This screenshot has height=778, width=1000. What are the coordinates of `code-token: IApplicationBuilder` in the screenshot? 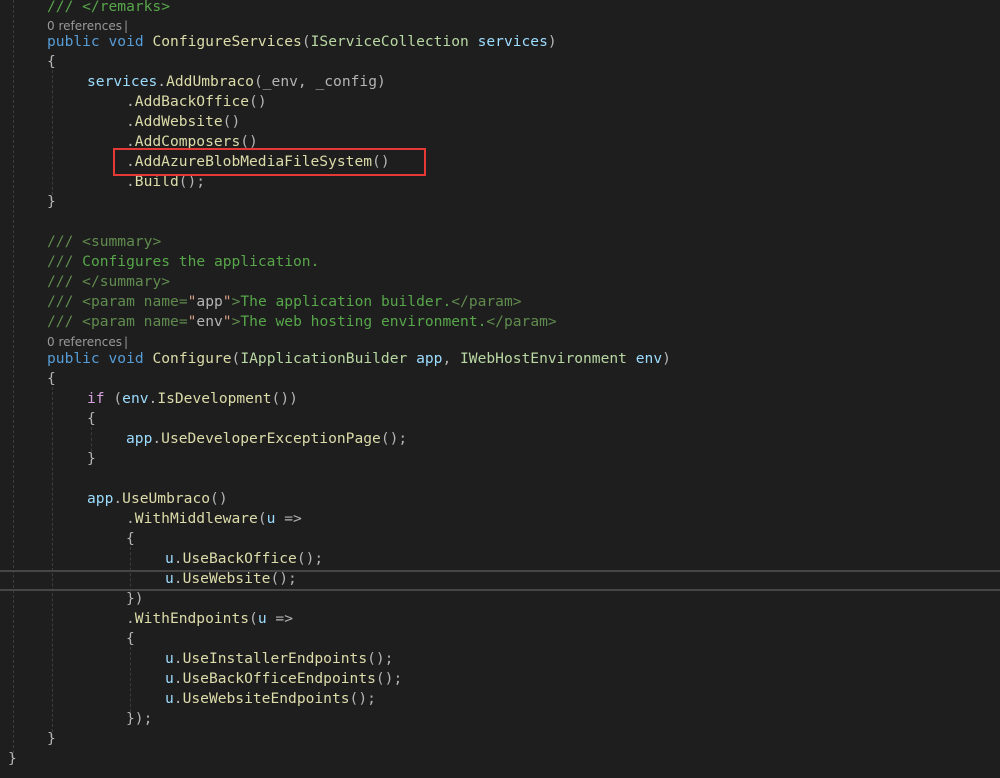 It's located at (324, 358).